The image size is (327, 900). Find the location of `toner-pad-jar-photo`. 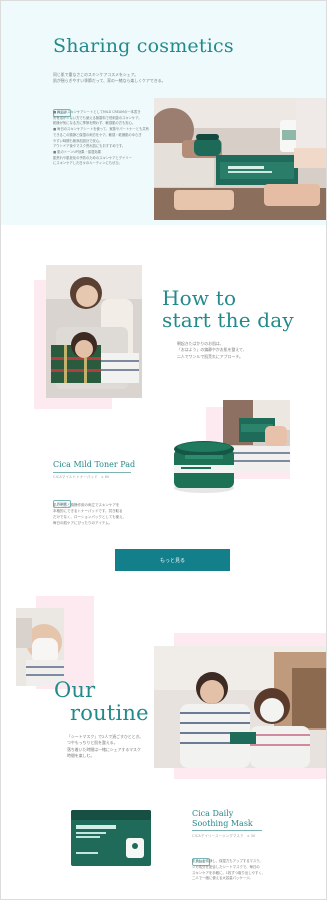

toner-pad-jar-photo is located at coordinates (204, 465).